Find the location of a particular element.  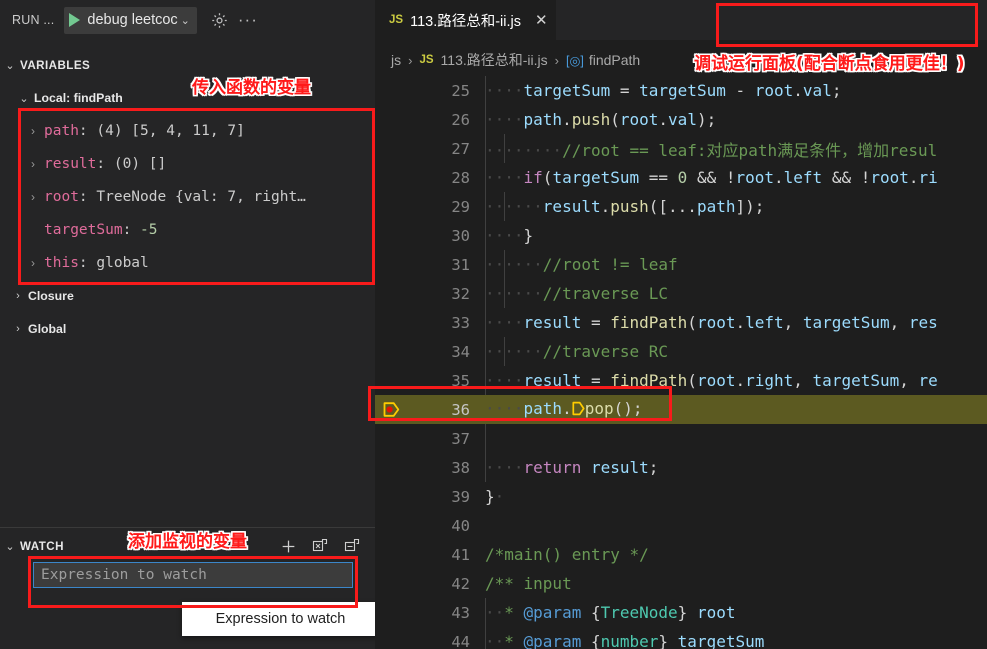

code-line: 31 ······//root != leaf is located at coordinates (681, 264).